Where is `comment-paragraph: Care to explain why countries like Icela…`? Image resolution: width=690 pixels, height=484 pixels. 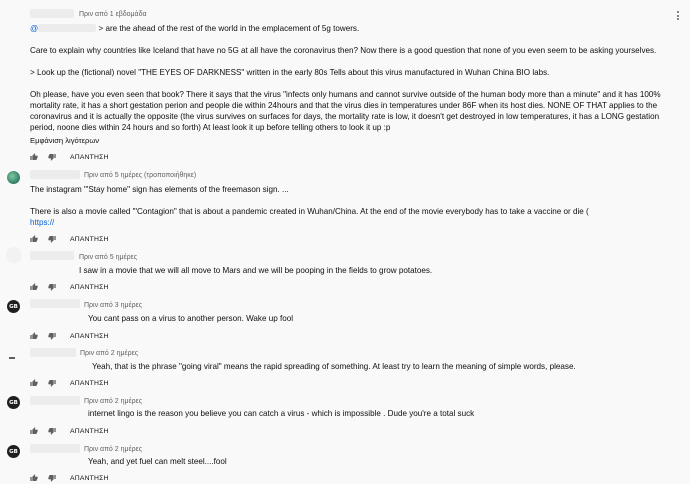 comment-paragraph: Care to explain why countries like Icela… is located at coordinates (343, 50).